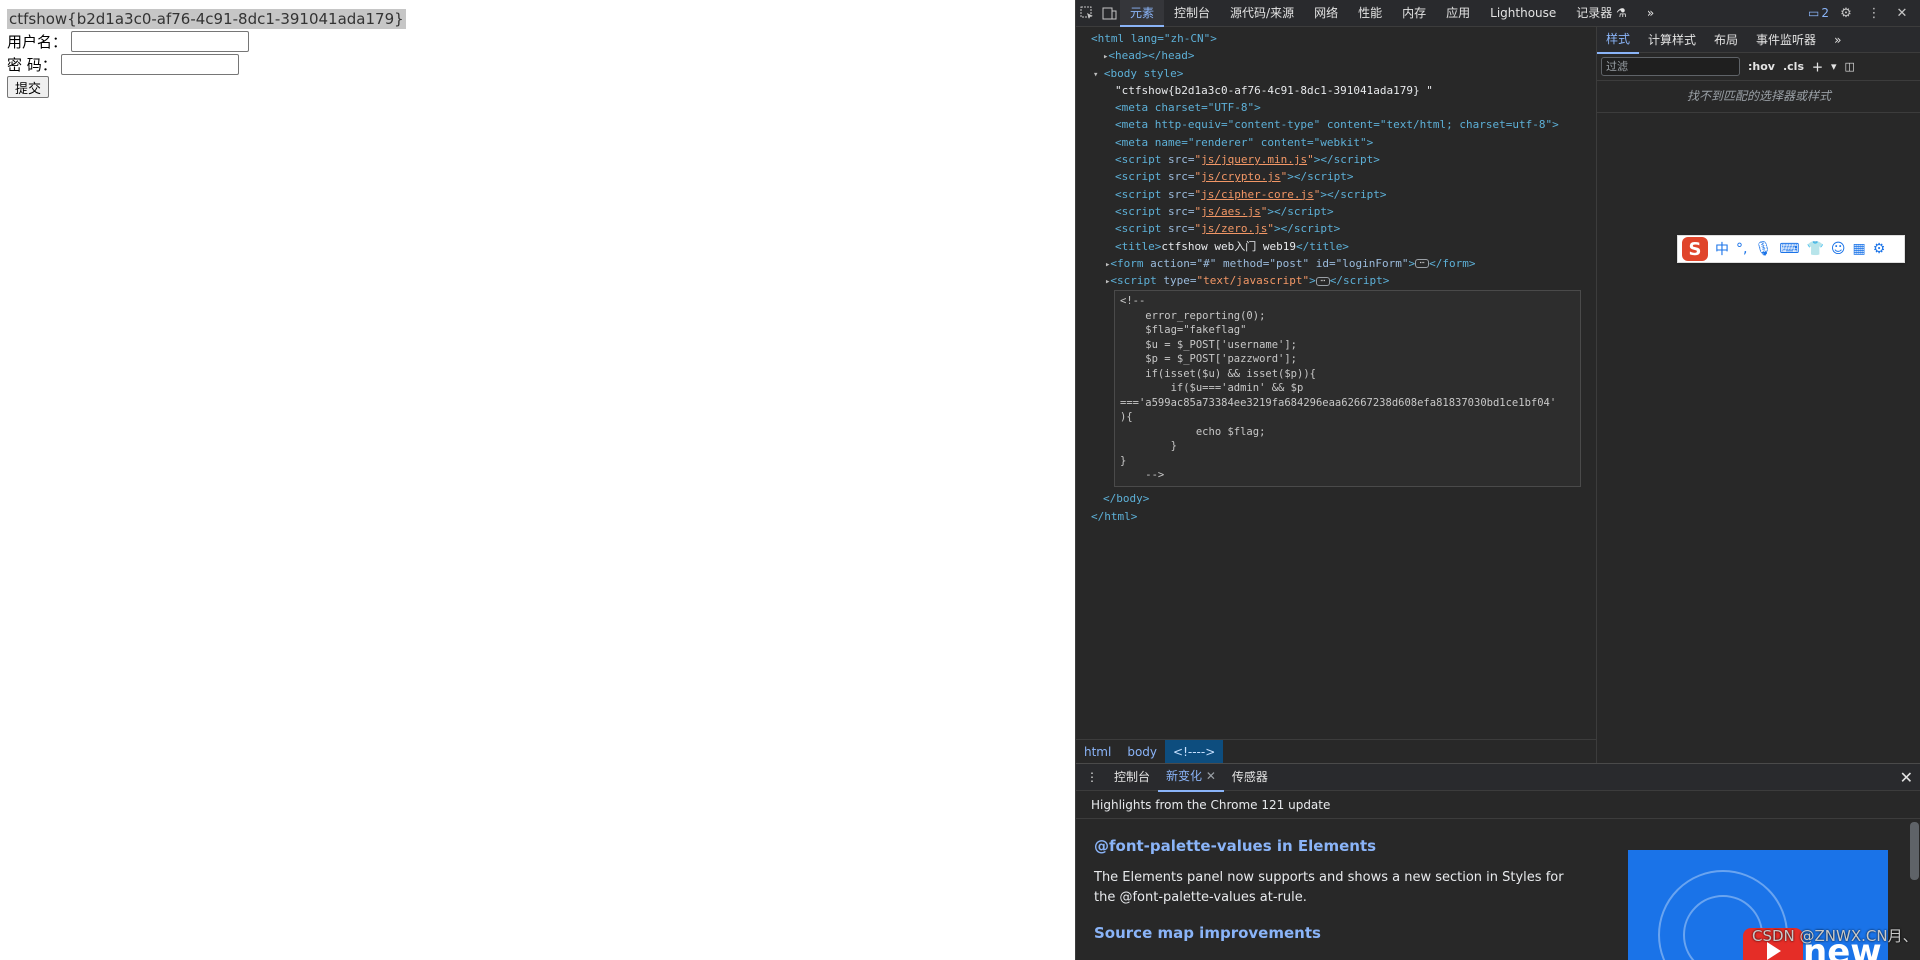 This screenshot has width=1920, height=960. I want to click on tab-console: 控制台, so click(1192, 13).